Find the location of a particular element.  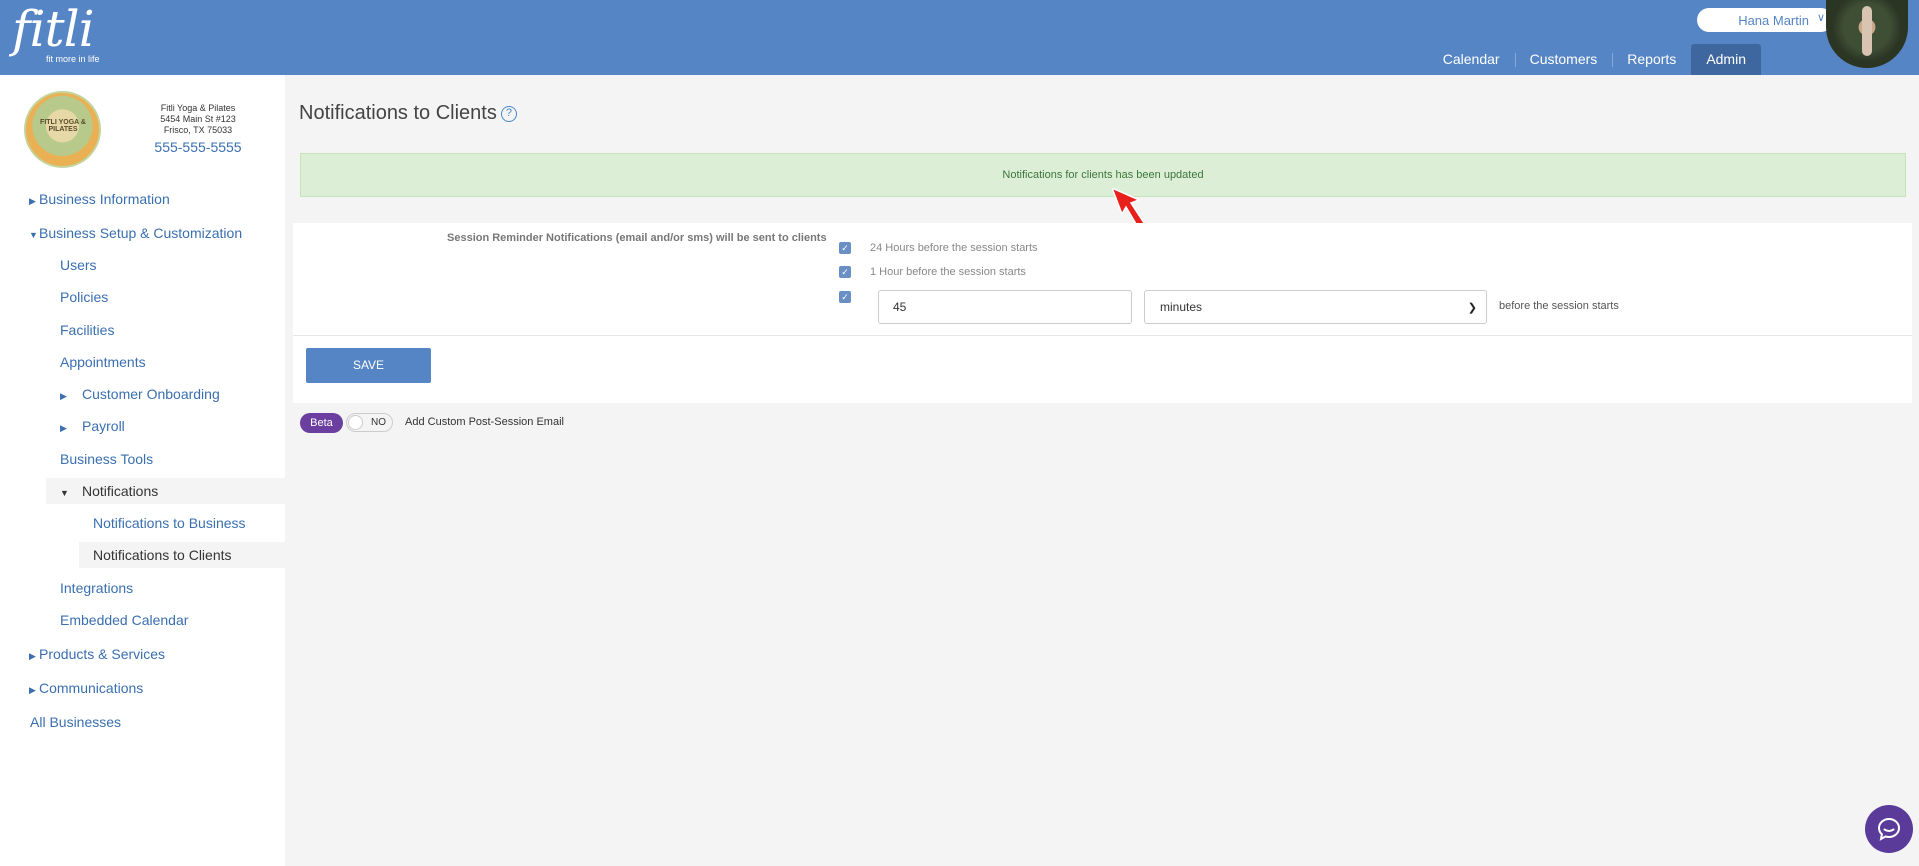

sidebar-item-embedded-calendar: Embedded Calendar is located at coordinates (124, 620).